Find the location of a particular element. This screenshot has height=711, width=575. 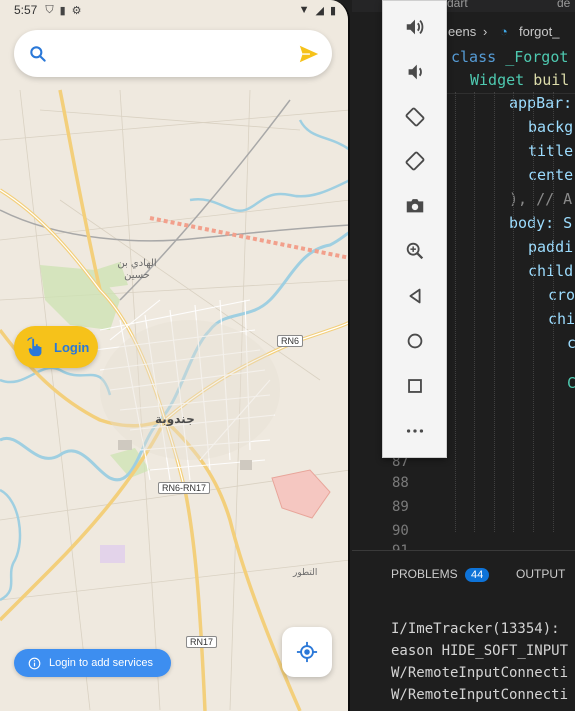

login-button: Login is located at coordinates (56, 347).